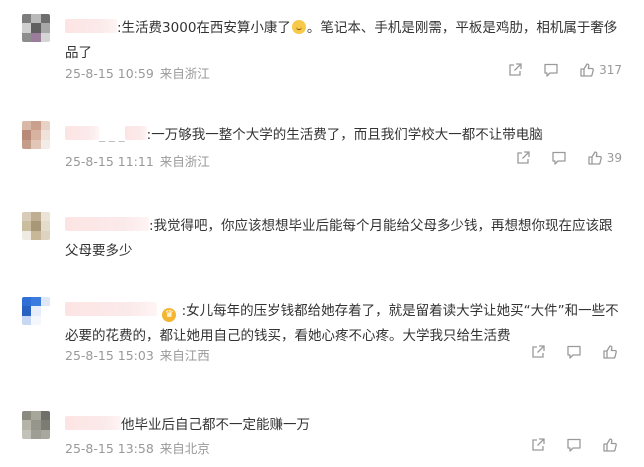 The width and height of the screenshot is (644, 467). I want to click on comment-body: :我觉得吧，你应该想想毕业后能每个月能给父母多少钱，再想想你现在应该跟父母要多少, so click(342, 239).